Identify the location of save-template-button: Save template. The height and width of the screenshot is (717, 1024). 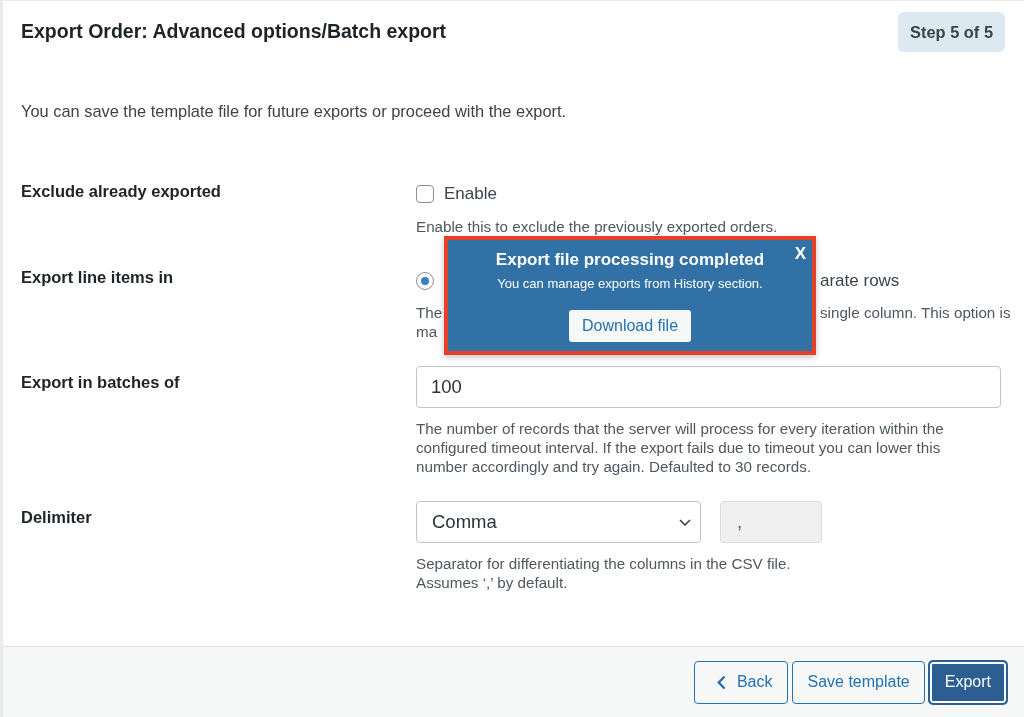
(858, 682).